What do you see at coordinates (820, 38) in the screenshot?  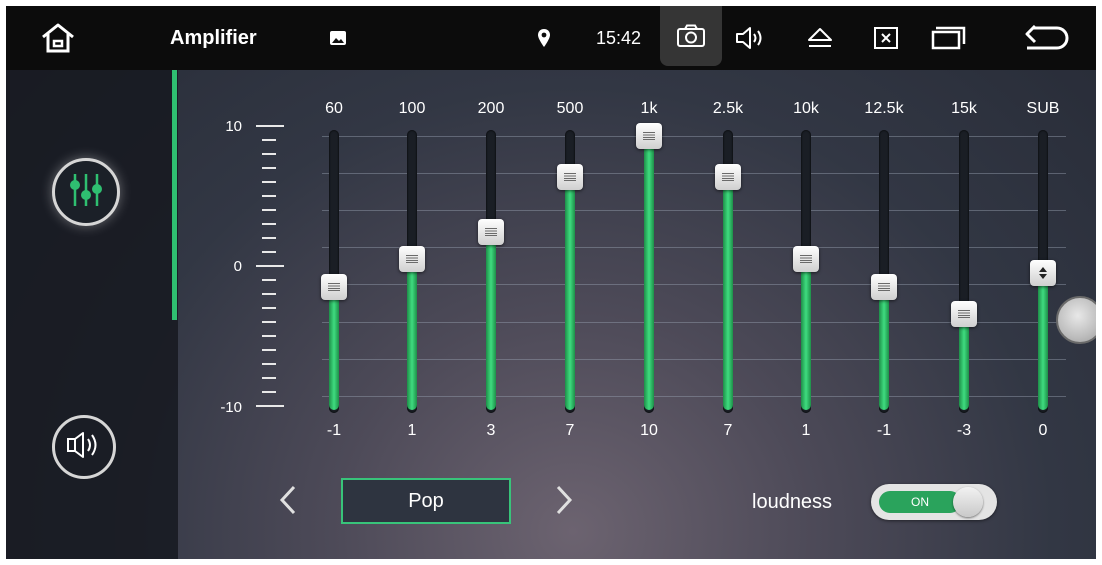 I see `eject-icon` at bounding box center [820, 38].